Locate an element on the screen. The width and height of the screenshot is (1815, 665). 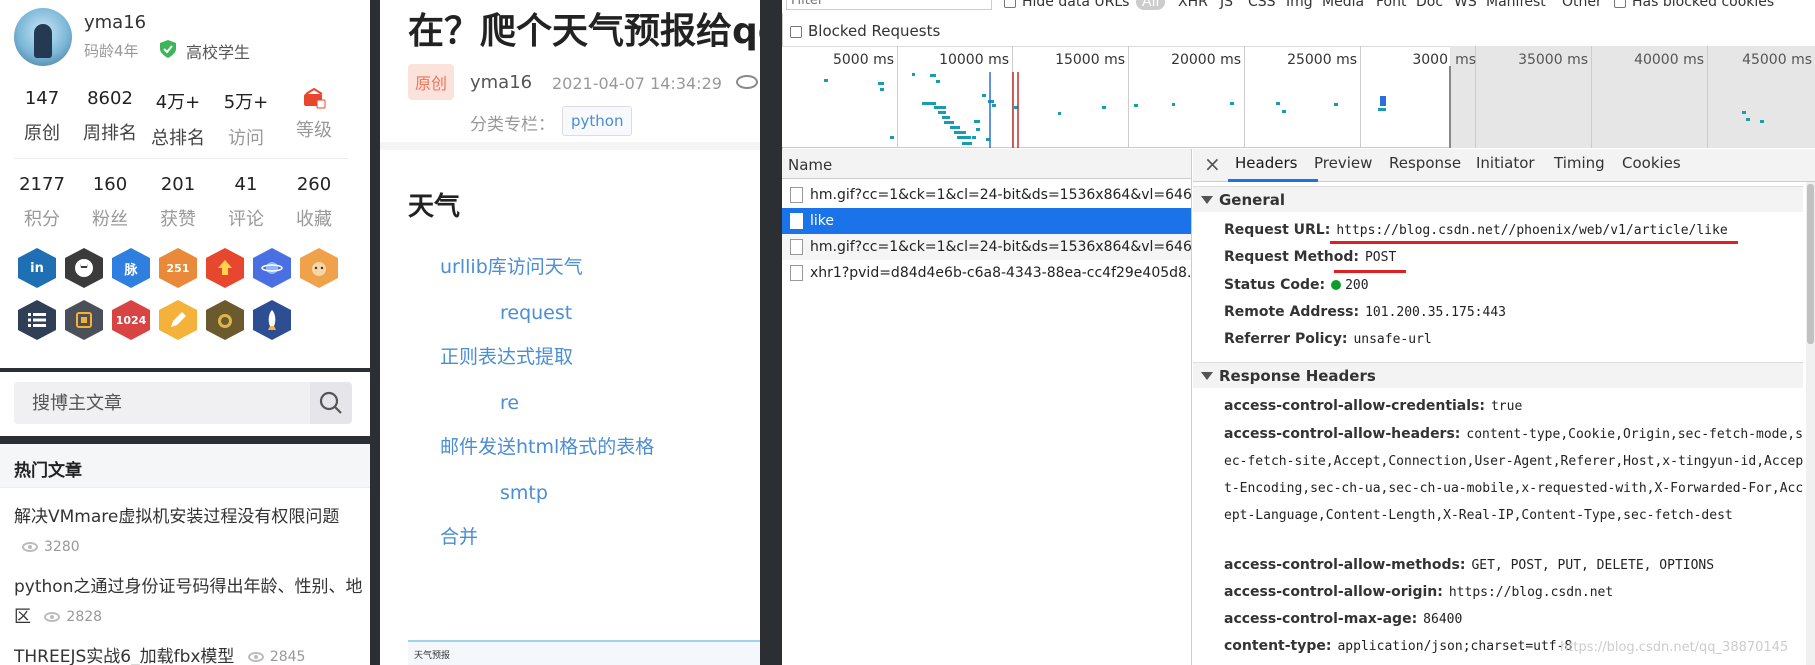
stat-fans: 160 粉丝 is located at coordinates (110, 202).